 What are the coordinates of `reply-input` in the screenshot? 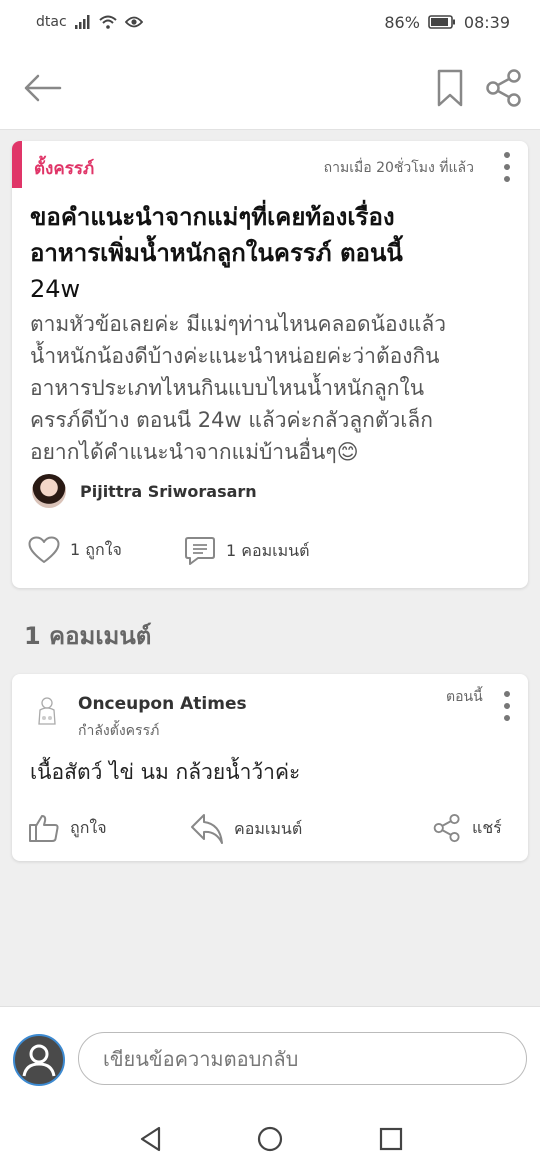 It's located at (302, 1058).